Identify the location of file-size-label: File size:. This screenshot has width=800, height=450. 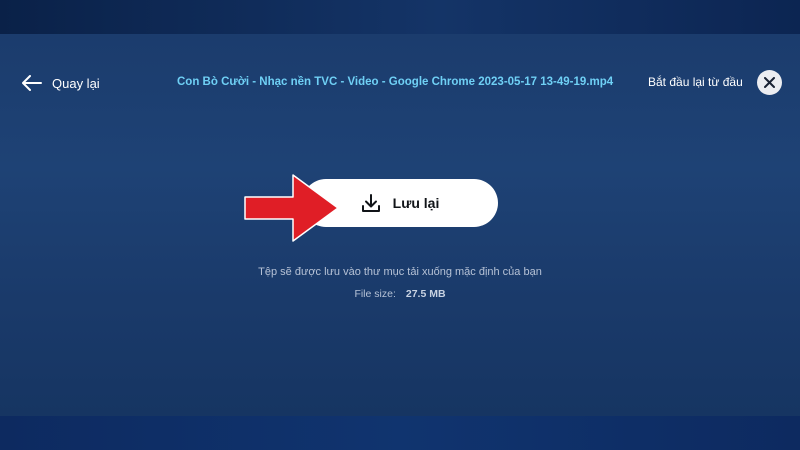
(375, 294).